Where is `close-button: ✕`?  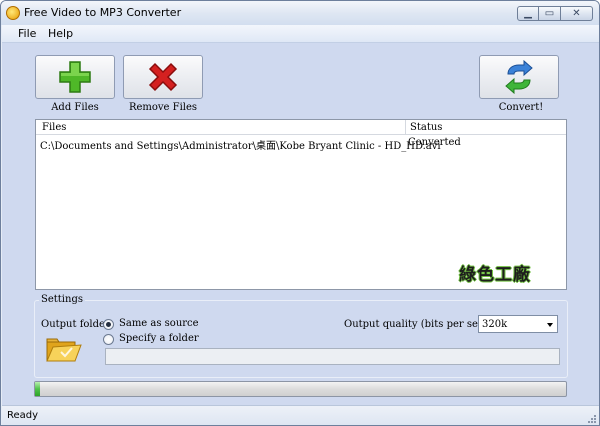 close-button: ✕ is located at coordinates (577, 13).